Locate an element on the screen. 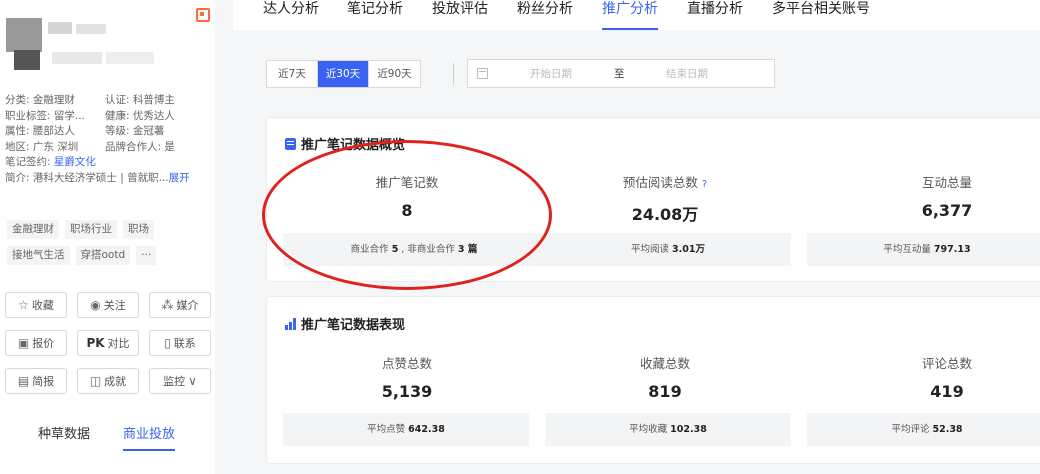  tab-commercial-placement: 商业投放 is located at coordinates (149, 437).